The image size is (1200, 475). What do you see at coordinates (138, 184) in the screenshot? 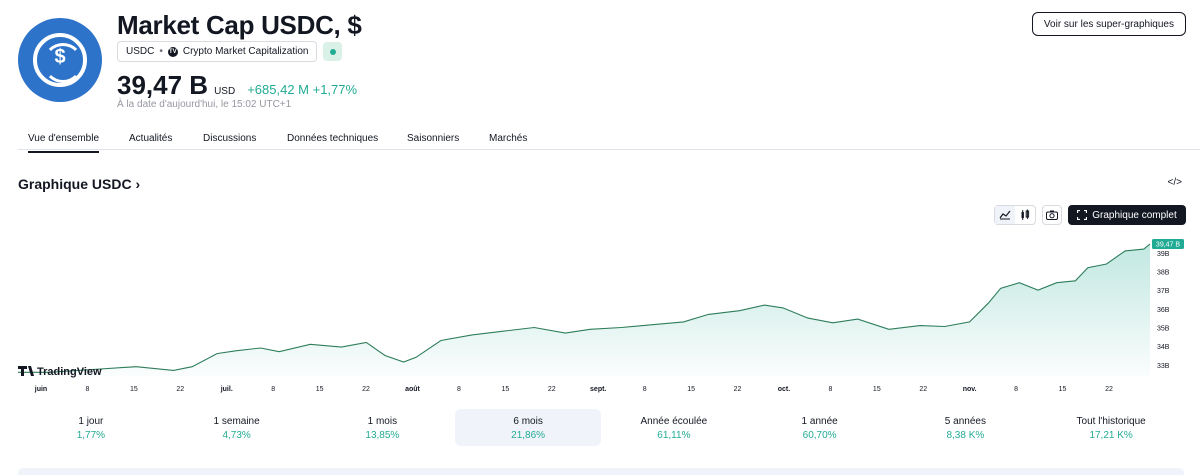
I see `chevron-right-icon: ›` at bounding box center [138, 184].